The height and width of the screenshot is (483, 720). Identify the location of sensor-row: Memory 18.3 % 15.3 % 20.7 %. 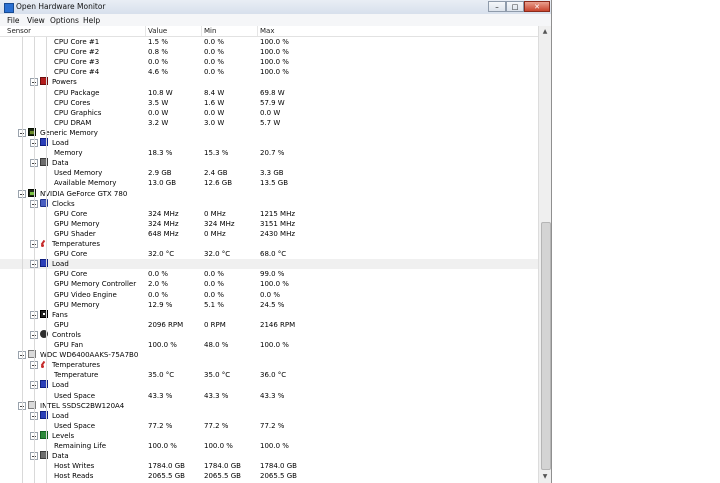
(269, 153).